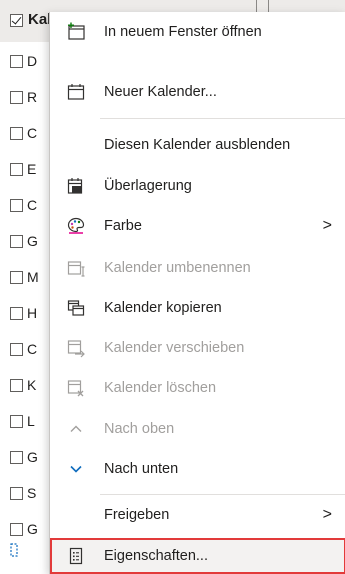 This screenshot has height=574, width=345. What do you see at coordinates (23, 313) in the screenshot?
I see `calendar-list-item: H` at bounding box center [23, 313].